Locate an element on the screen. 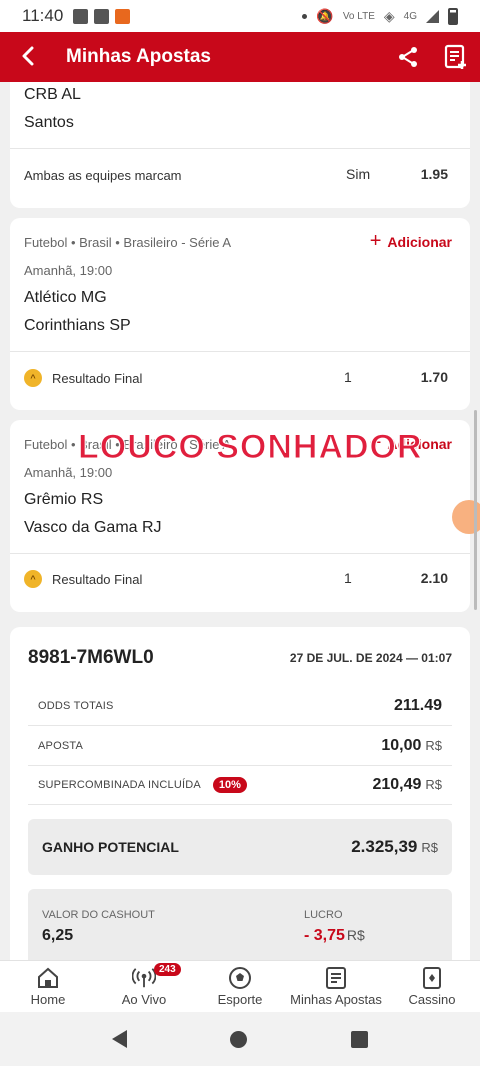 This screenshot has width=480, height=1066. nav-label: Cassino is located at coordinates (432, 999).